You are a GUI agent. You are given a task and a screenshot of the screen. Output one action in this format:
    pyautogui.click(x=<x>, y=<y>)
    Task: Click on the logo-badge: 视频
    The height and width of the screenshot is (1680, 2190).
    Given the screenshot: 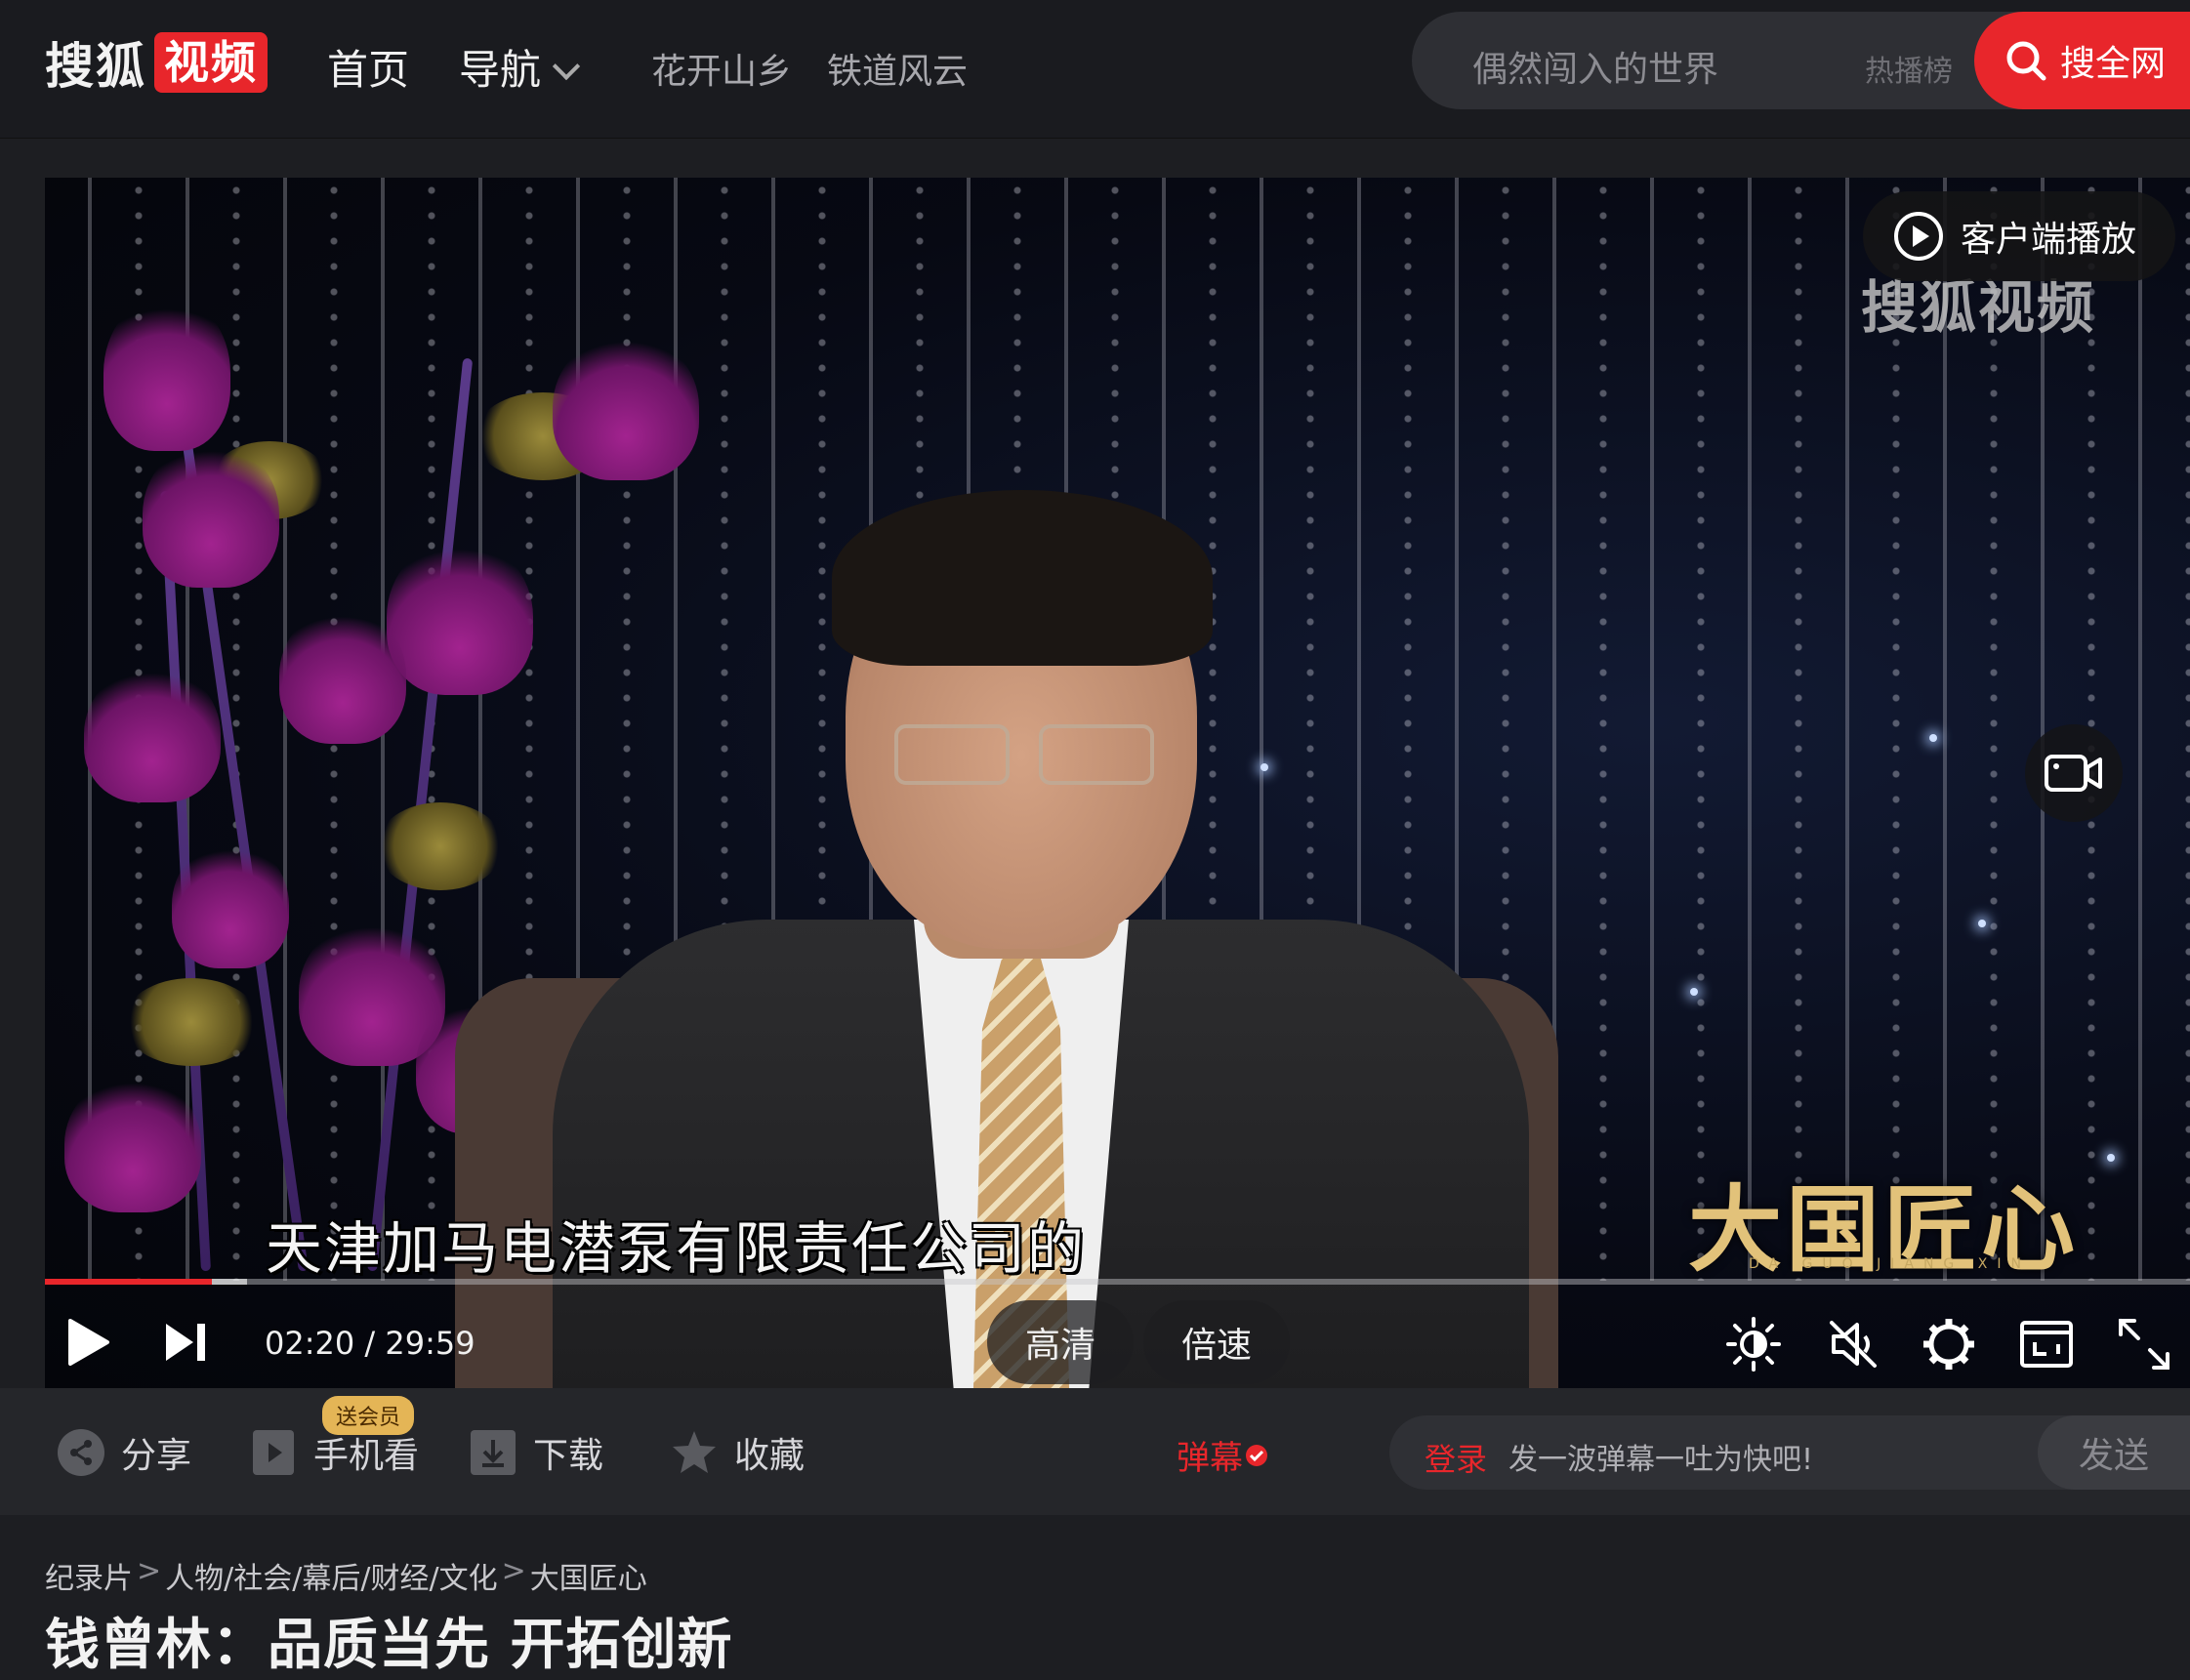 What is the action you would take?
    pyautogui.click(x=211, y=62)
    